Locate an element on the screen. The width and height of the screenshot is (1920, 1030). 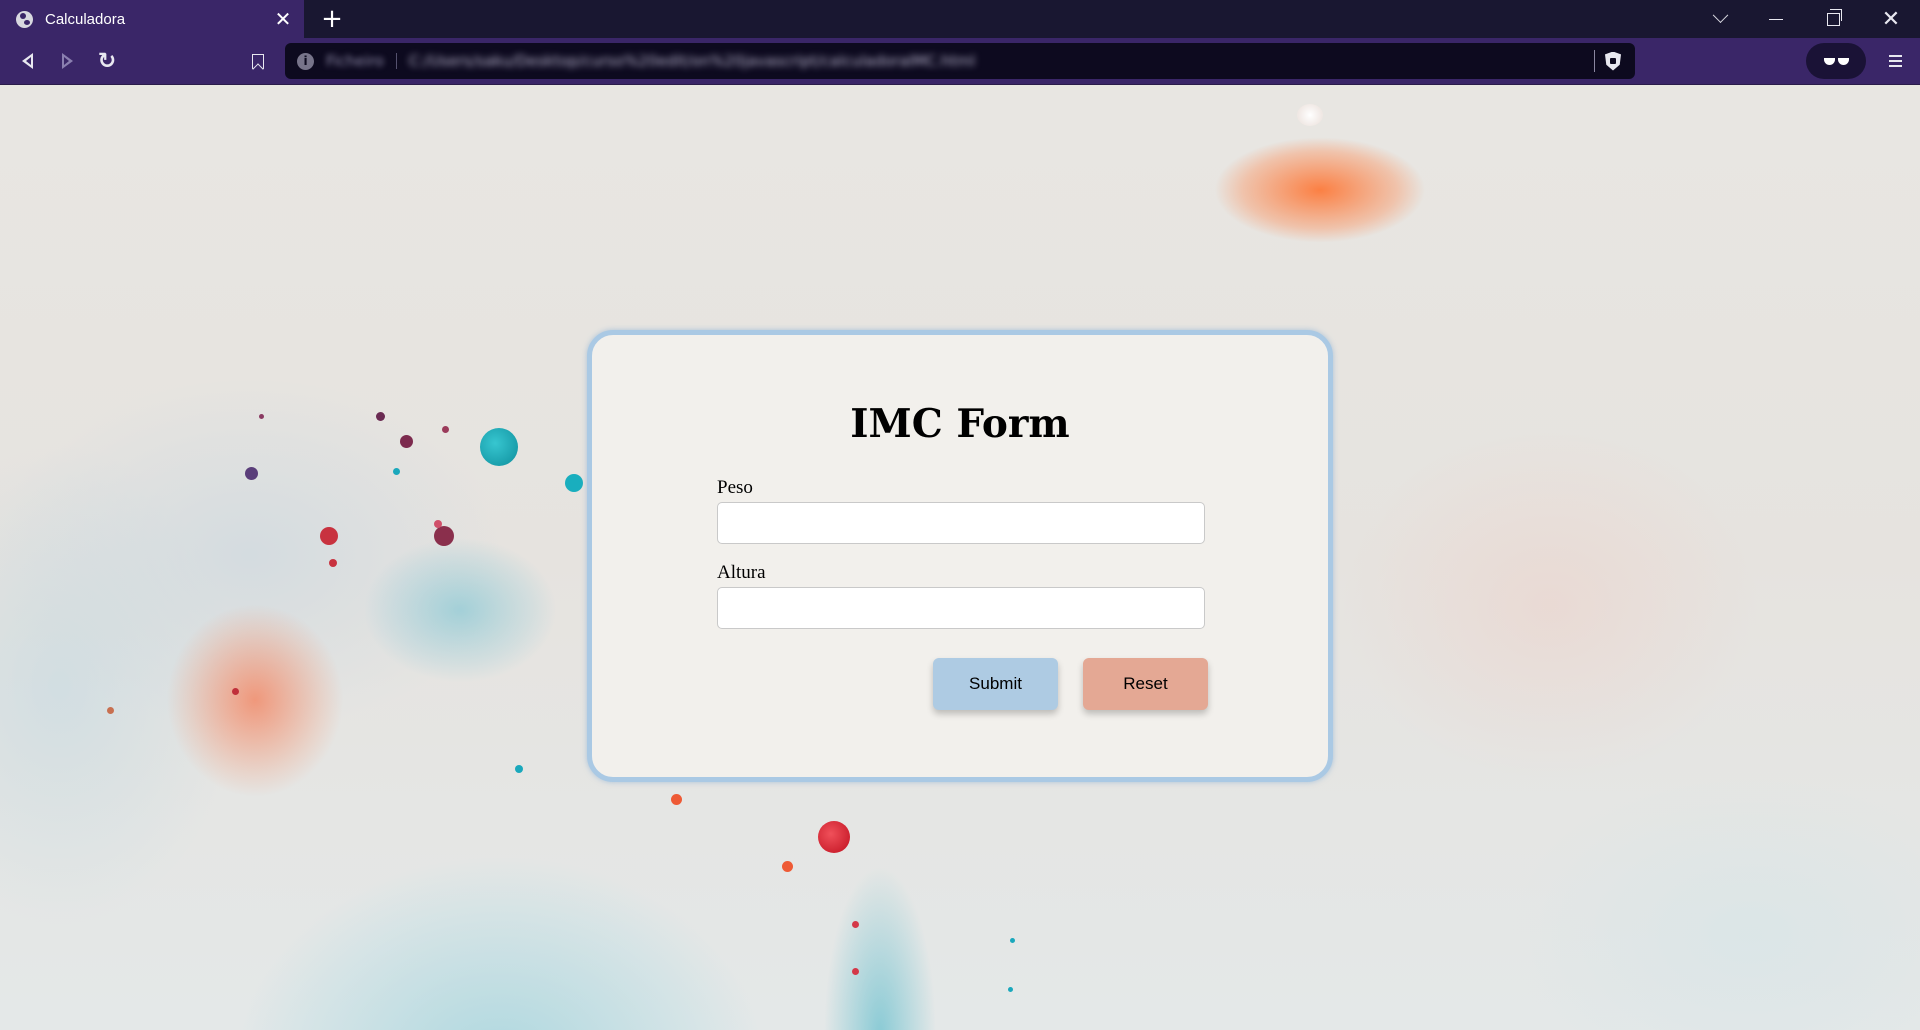
tab-strip: Calculadora ✕ + ✕ is located at coordinates (960, 19).